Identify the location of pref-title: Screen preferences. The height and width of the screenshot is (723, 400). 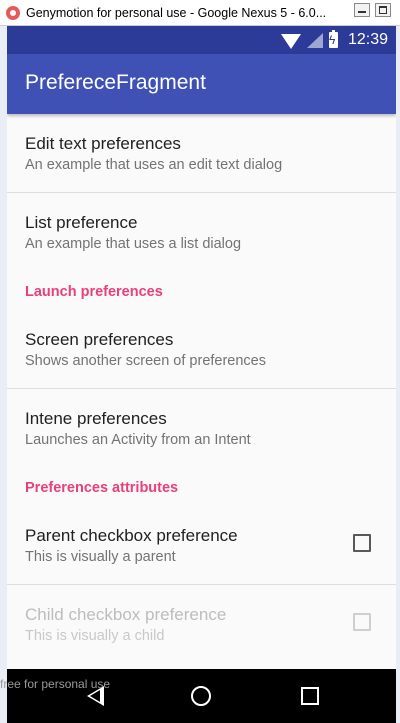
(99, 339).